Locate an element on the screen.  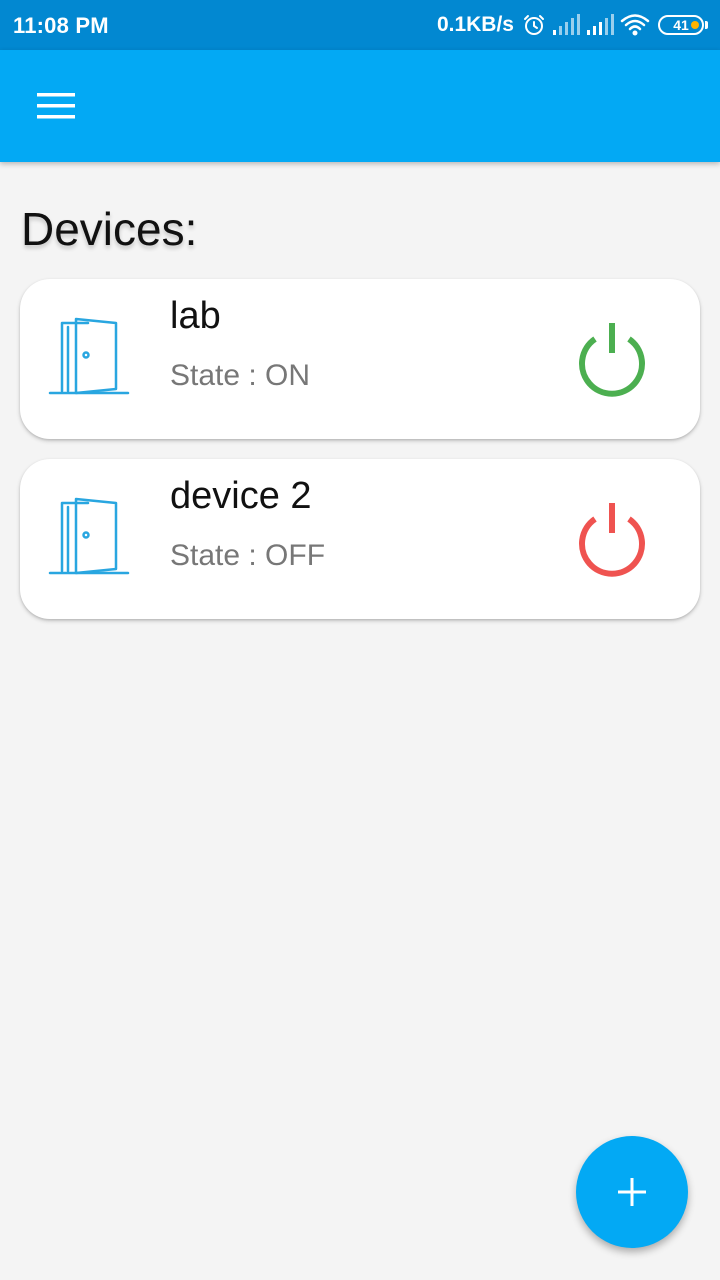
battery-icon: 41 is located at coordinates (681, 25).